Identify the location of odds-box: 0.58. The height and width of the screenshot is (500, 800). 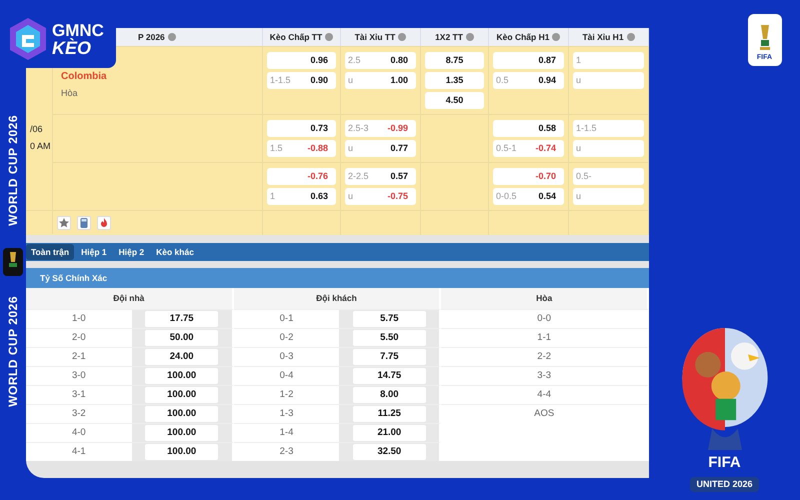
(528, 128).